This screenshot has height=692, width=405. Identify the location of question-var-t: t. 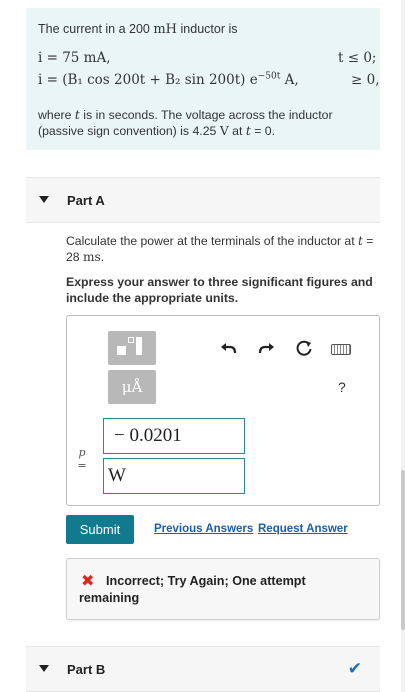
(360, 241).